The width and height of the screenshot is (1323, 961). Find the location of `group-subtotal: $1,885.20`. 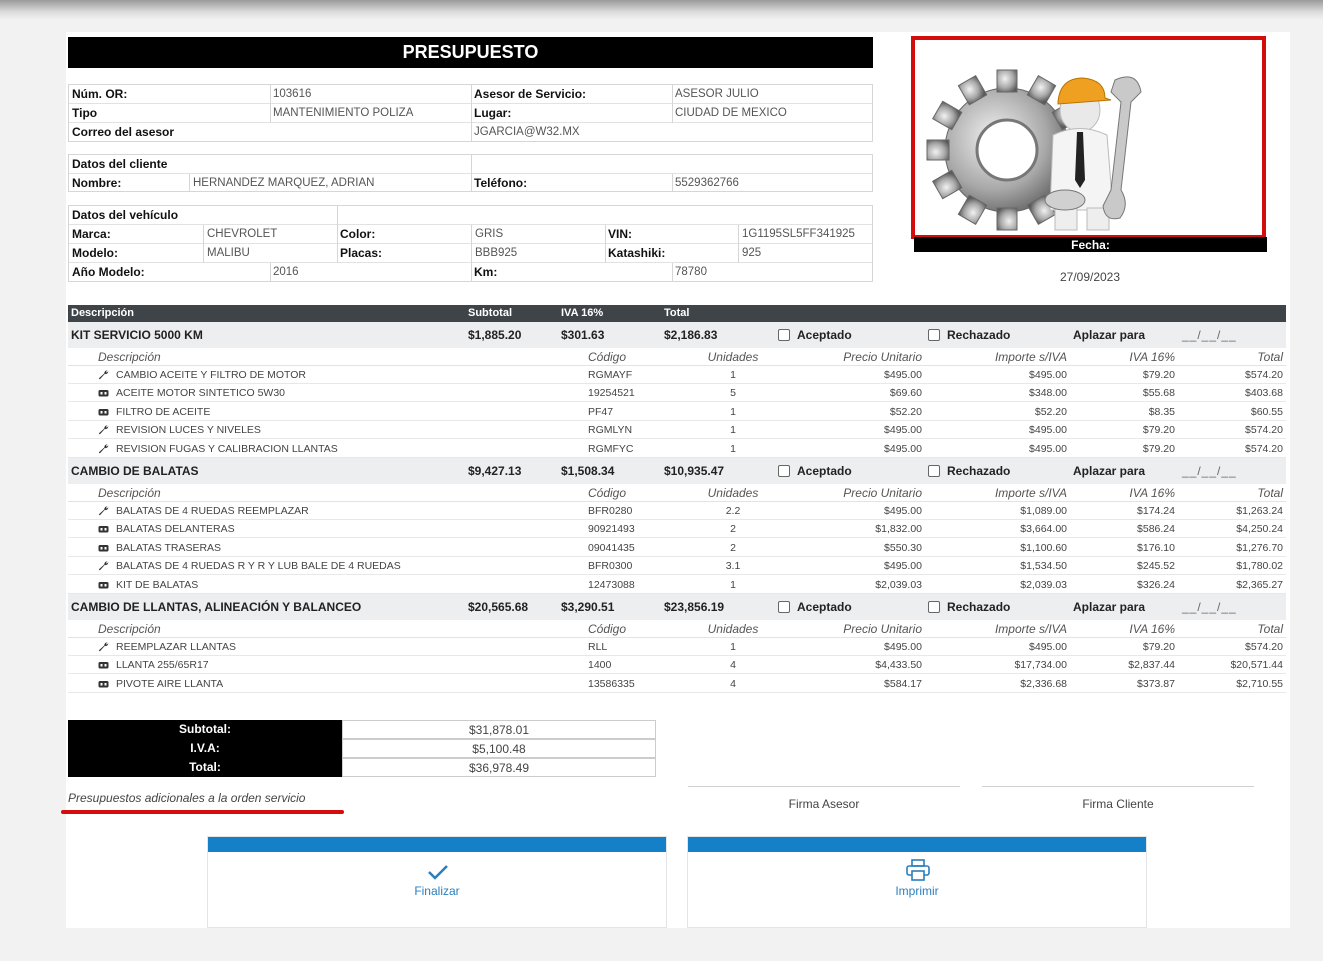

group-subtotal: $1,885.20 is located at coordinates (495, 335).